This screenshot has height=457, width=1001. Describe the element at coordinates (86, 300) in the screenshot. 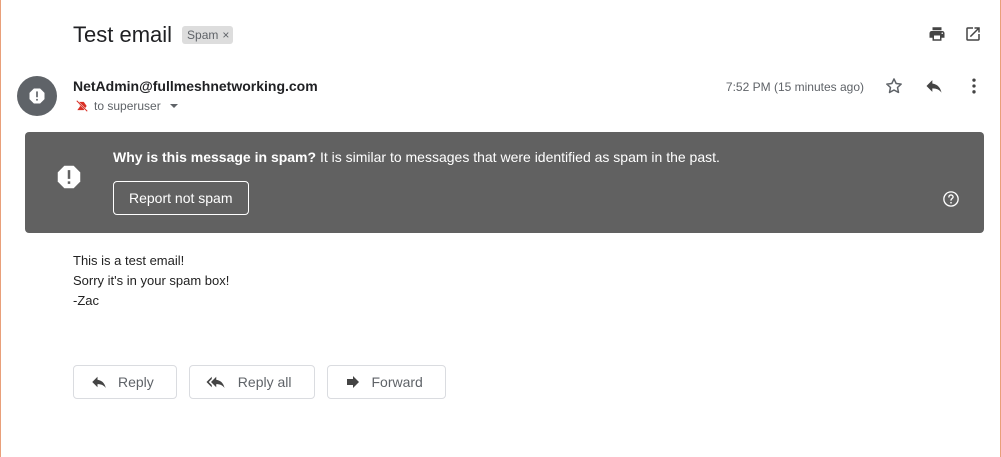

I see `body-line: -Zac` at that location.